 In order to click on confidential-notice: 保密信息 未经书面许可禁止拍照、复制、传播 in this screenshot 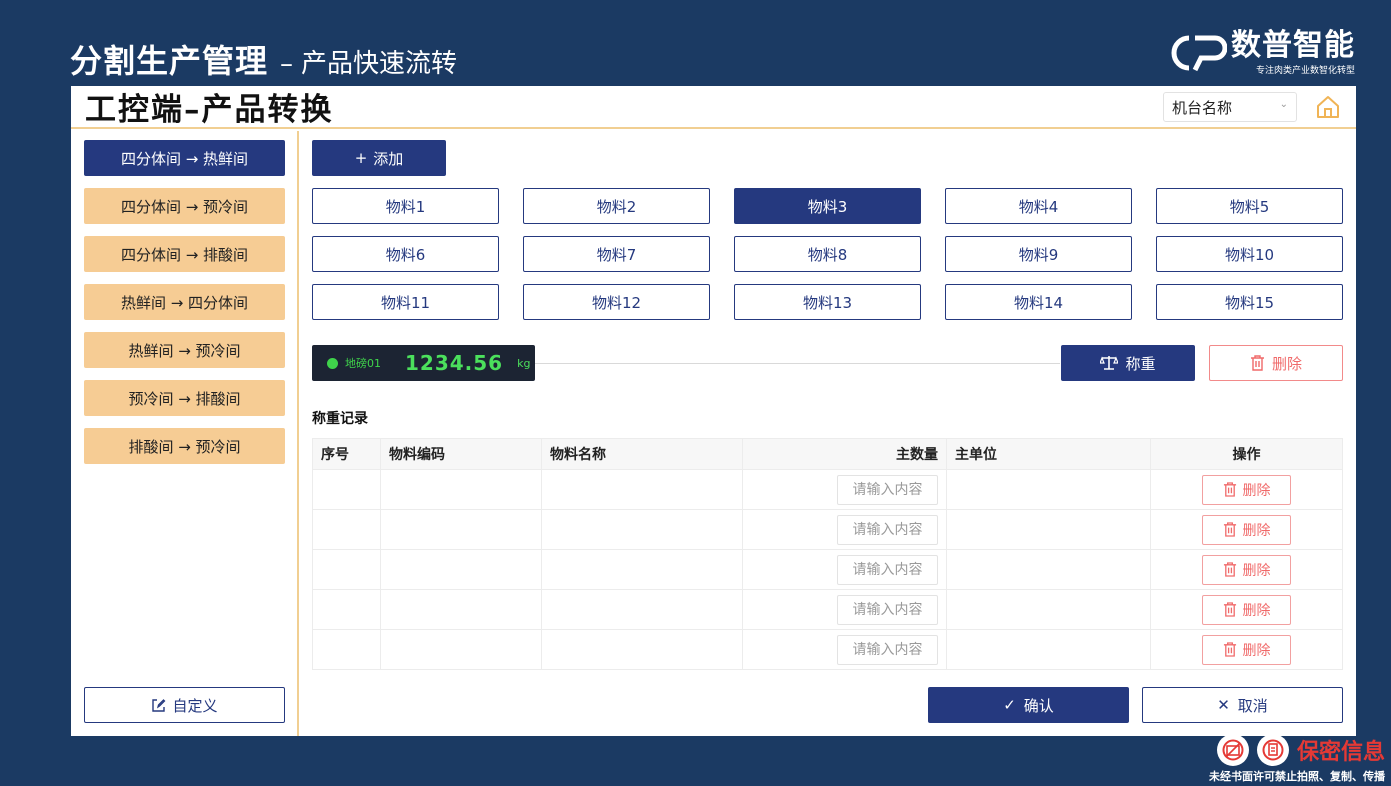, I will do `click(1297, 759)`.